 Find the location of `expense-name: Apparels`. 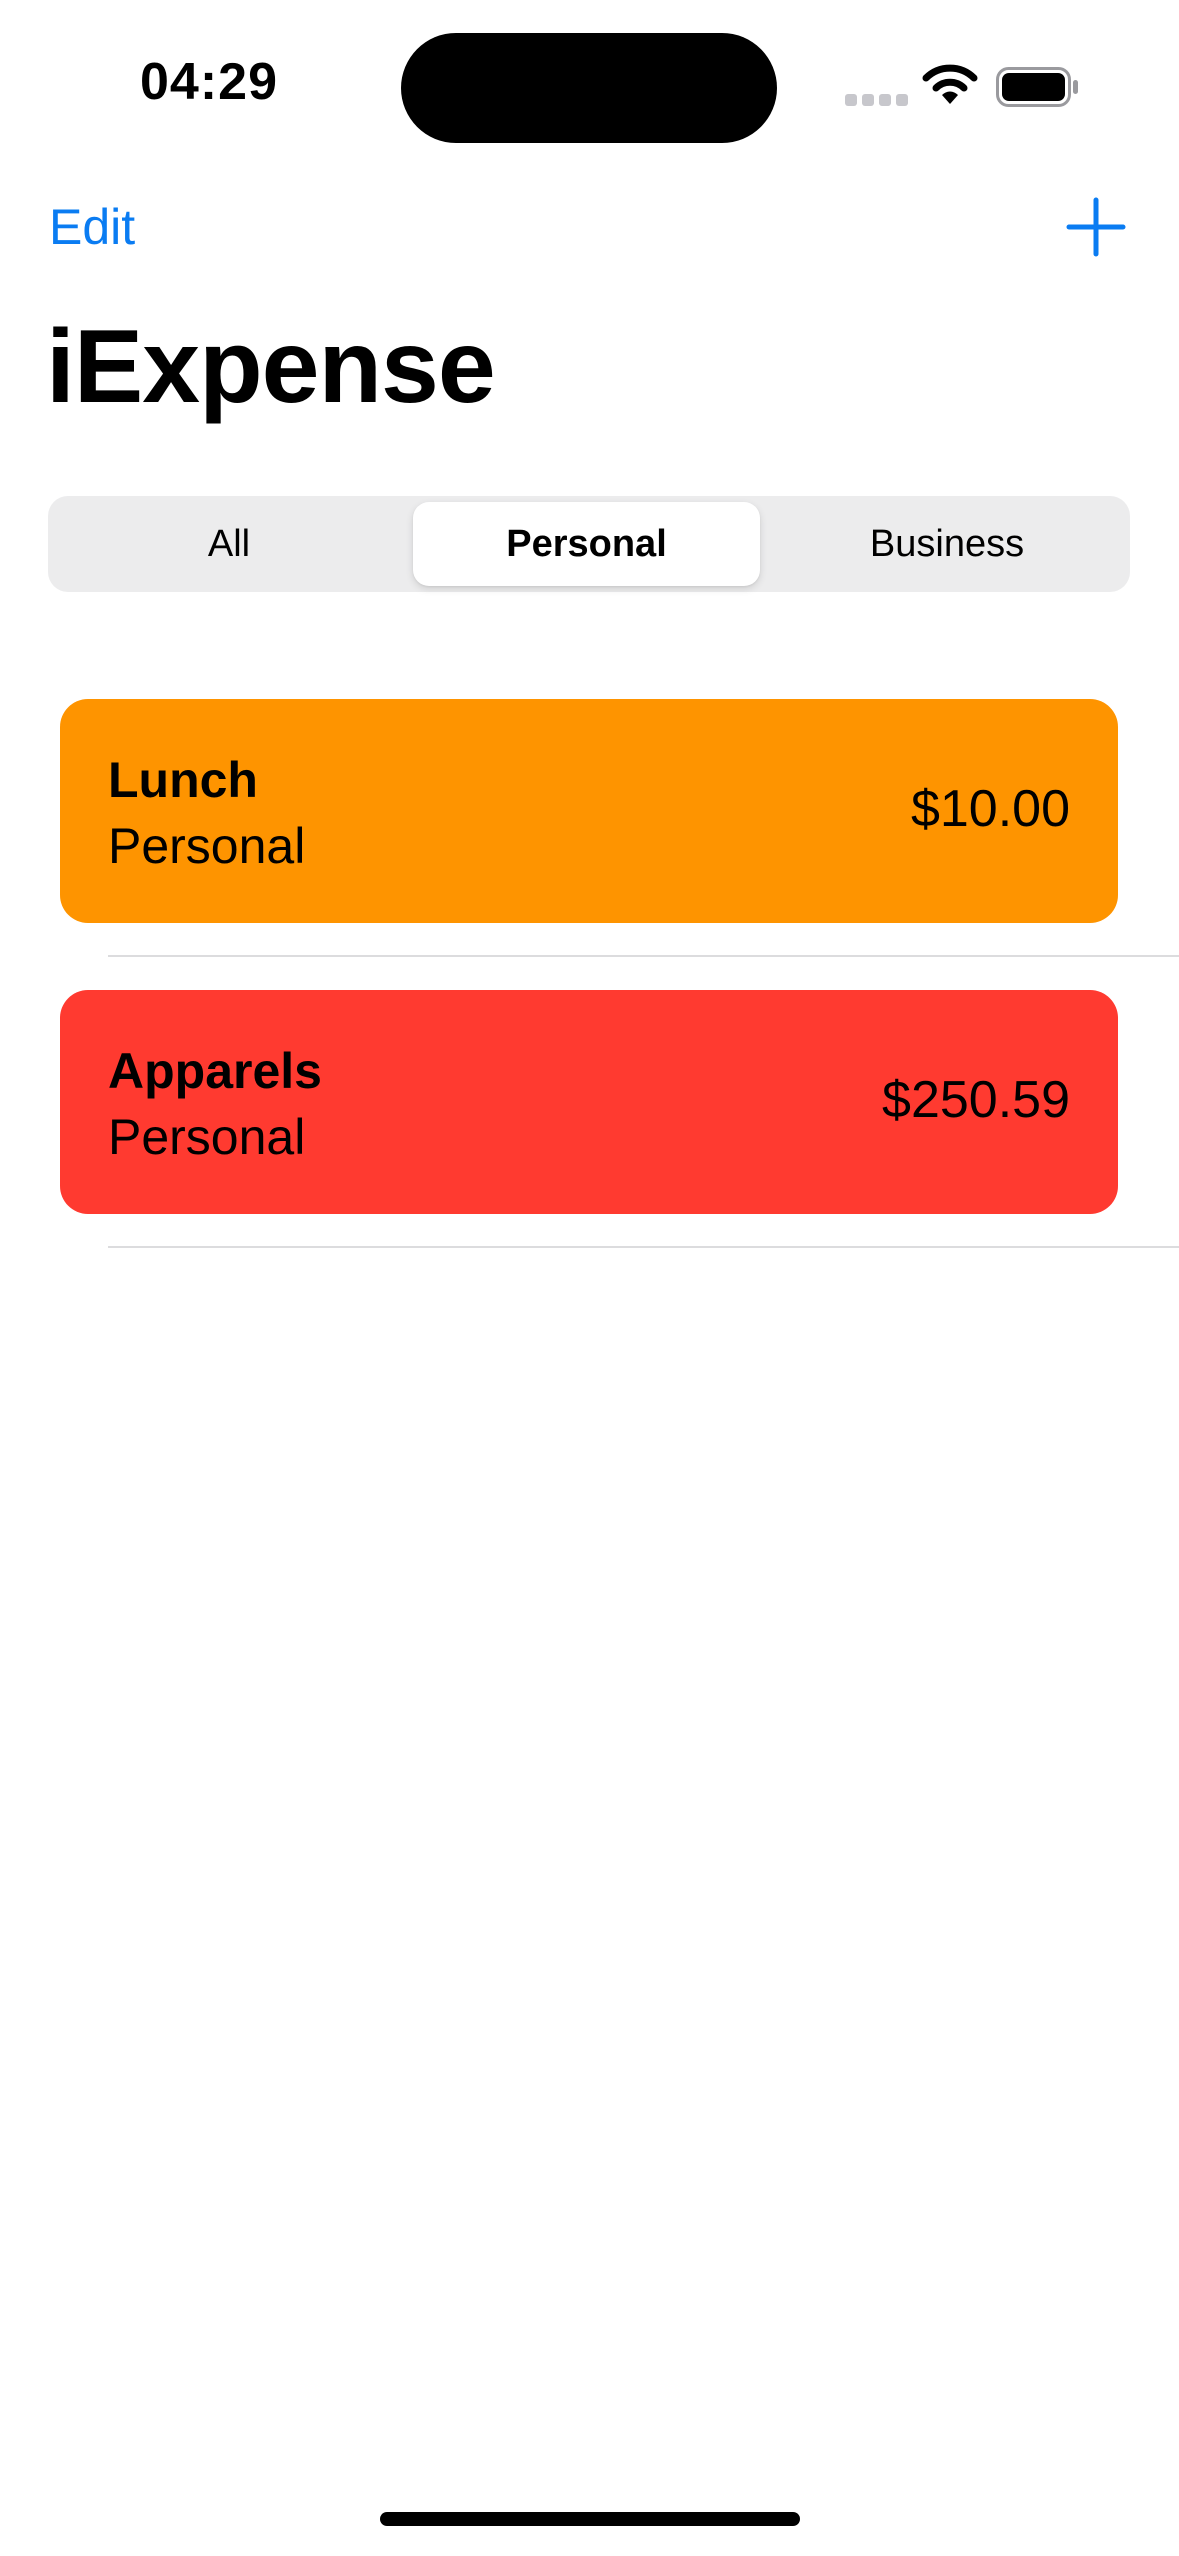

expense-name: Apparels is located at coordinates (215, 1071).